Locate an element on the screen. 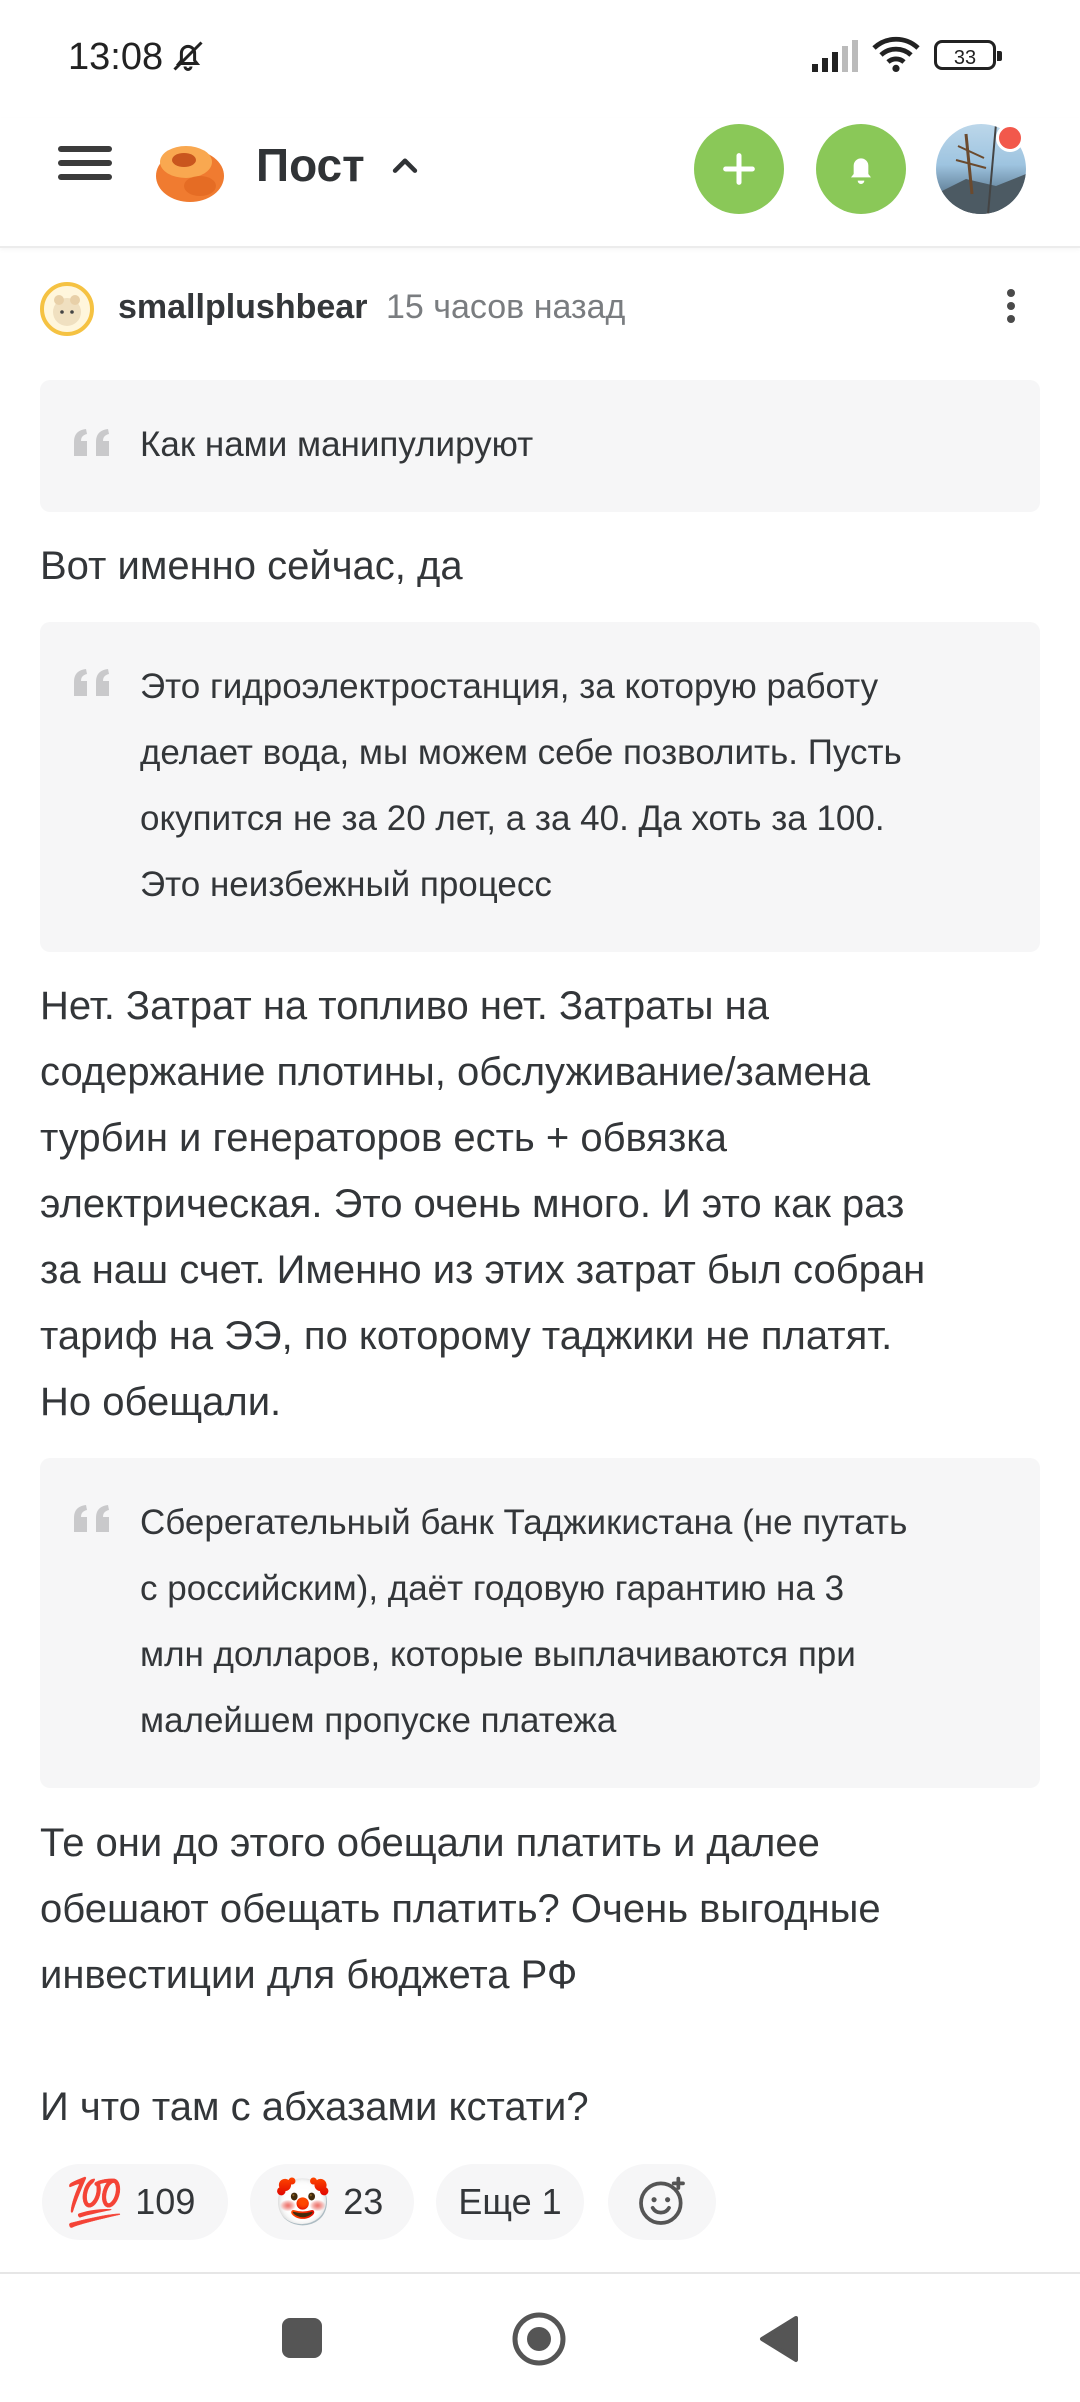 The height and width of the screenshot is (2402, 1080). text-line: Те они до этого обещали платить и далее is located at coordinates (430, 1843).